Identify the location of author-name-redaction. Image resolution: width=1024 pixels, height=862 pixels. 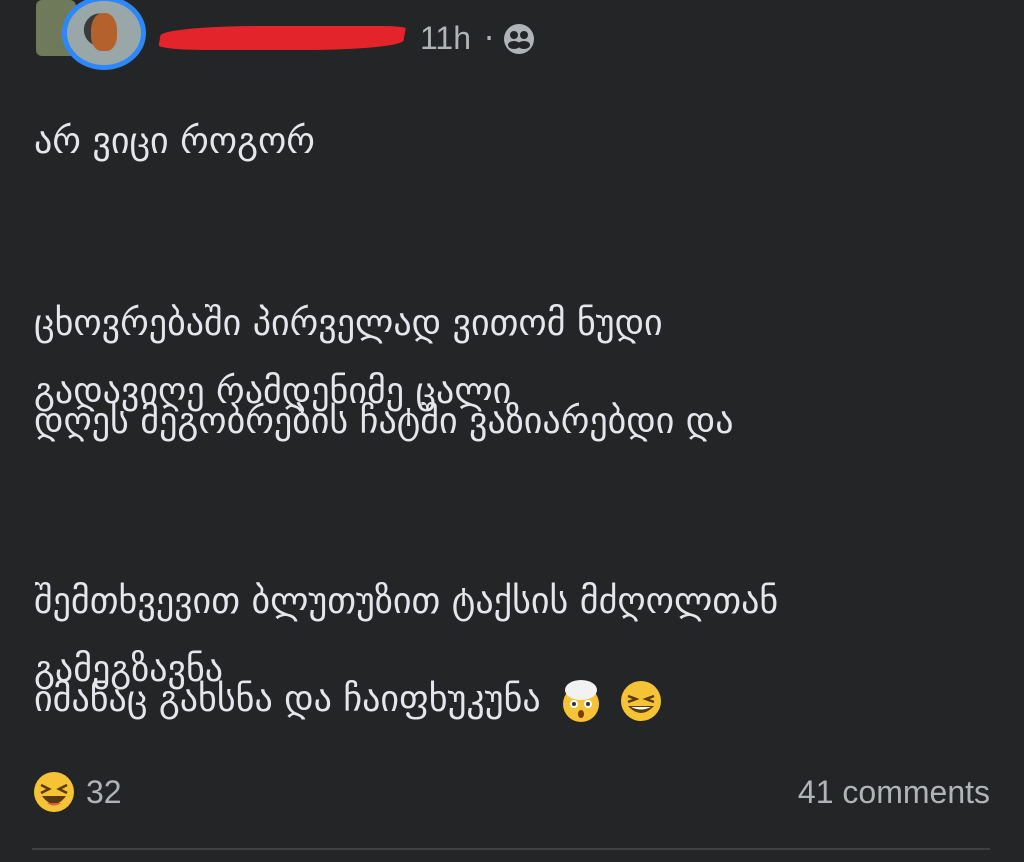
(282, 38).